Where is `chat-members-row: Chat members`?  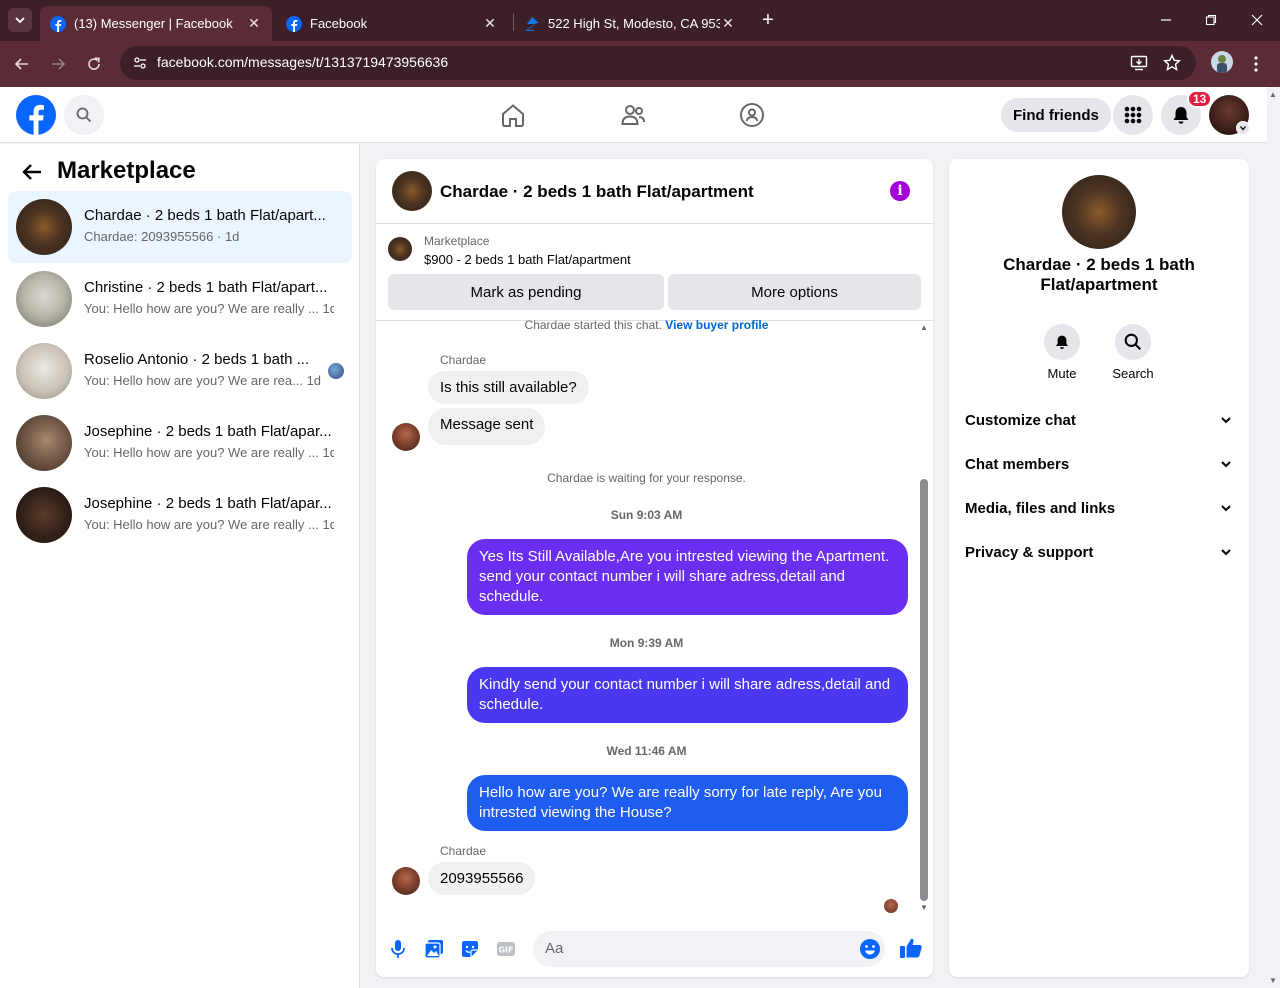 chat-members-row: Chat members is located at coordinates (1099, 464).